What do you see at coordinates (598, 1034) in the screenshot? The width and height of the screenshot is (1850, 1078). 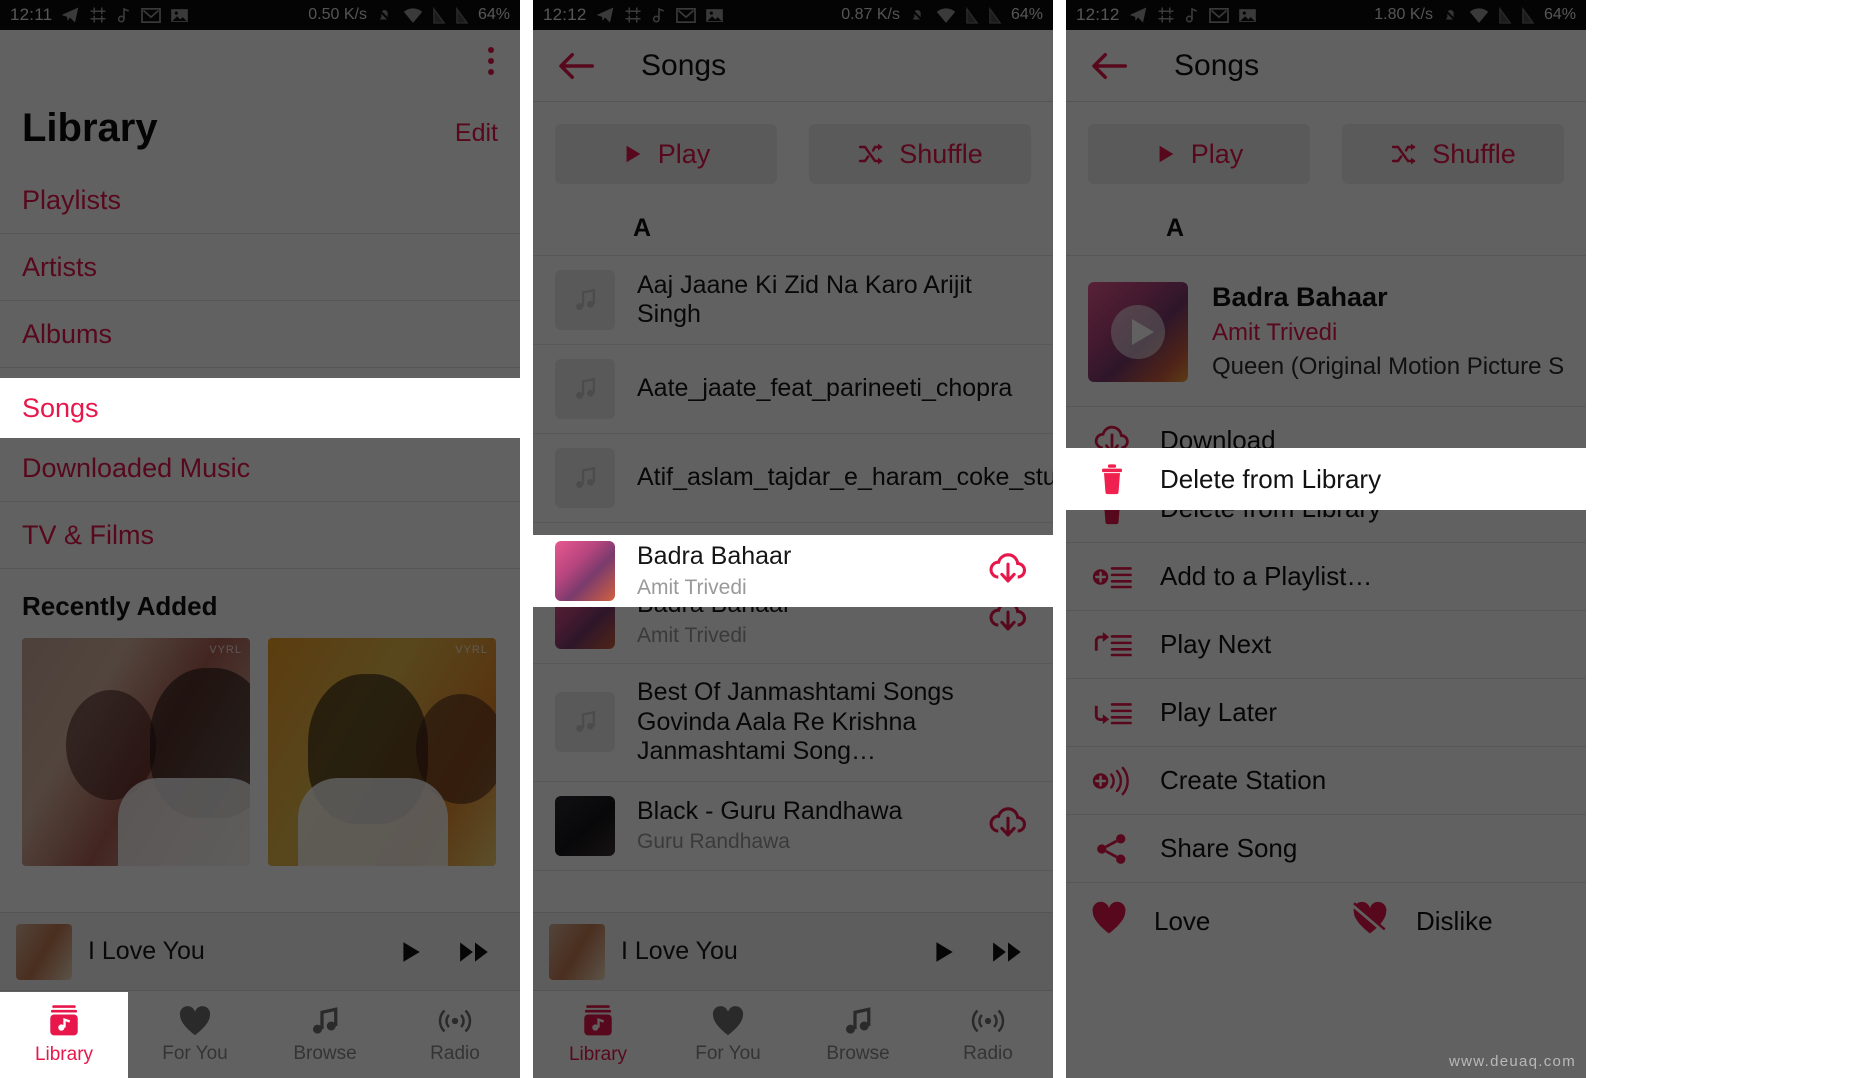 I see `tab-library: Library` at bounding box center [598, 1034].